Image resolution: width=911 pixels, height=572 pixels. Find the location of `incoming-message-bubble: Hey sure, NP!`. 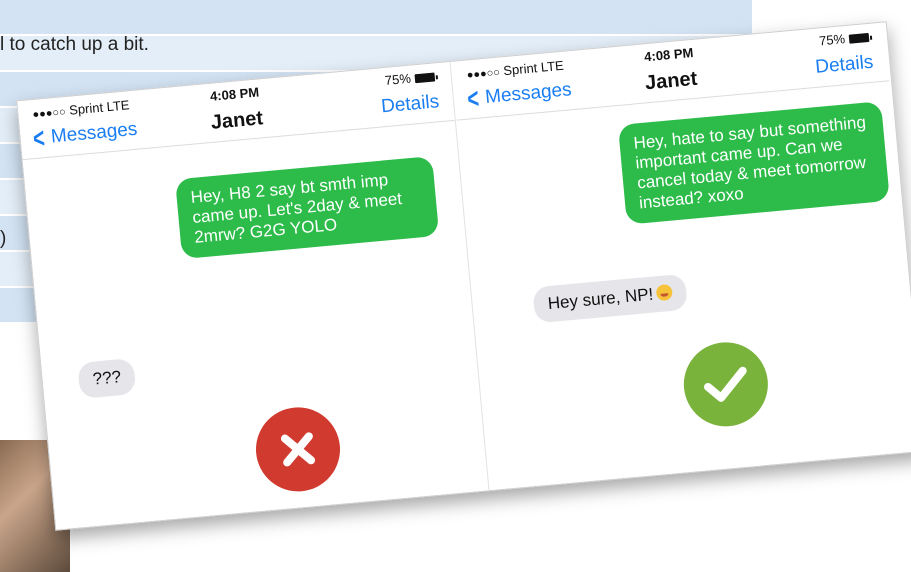

incoming-message-bubble: Hey sure, NP! is located at coordinates (610, 298).